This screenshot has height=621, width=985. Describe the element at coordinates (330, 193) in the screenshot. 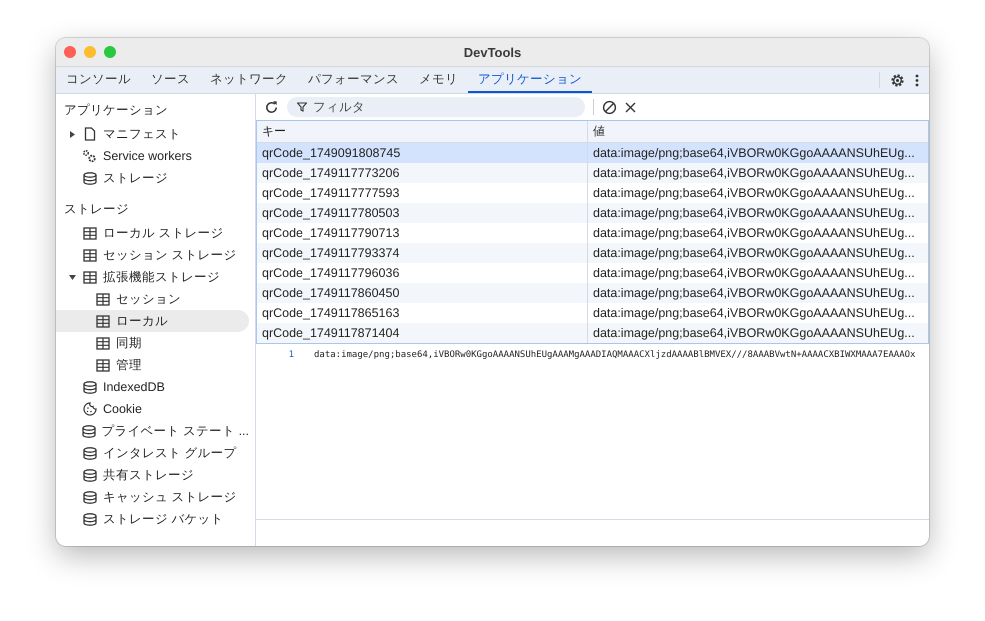

I see `key-cell-text: qrCode_1749117777593` at that location.